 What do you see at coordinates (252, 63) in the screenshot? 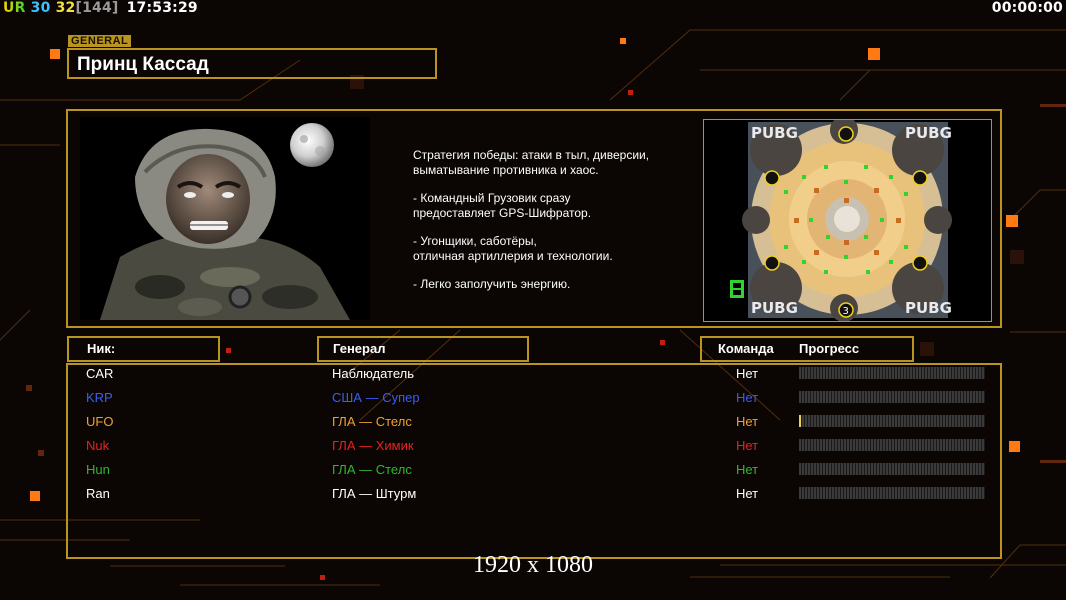
I see `general-title-box: Принц Кассад` at bounding box center [252, 63].